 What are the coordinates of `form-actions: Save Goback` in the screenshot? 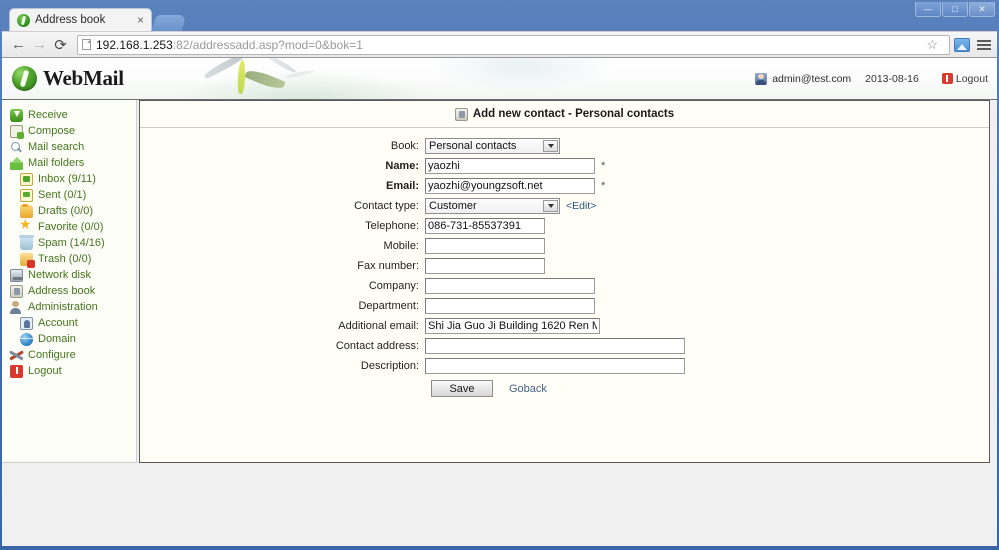 It's located at (564, 388).